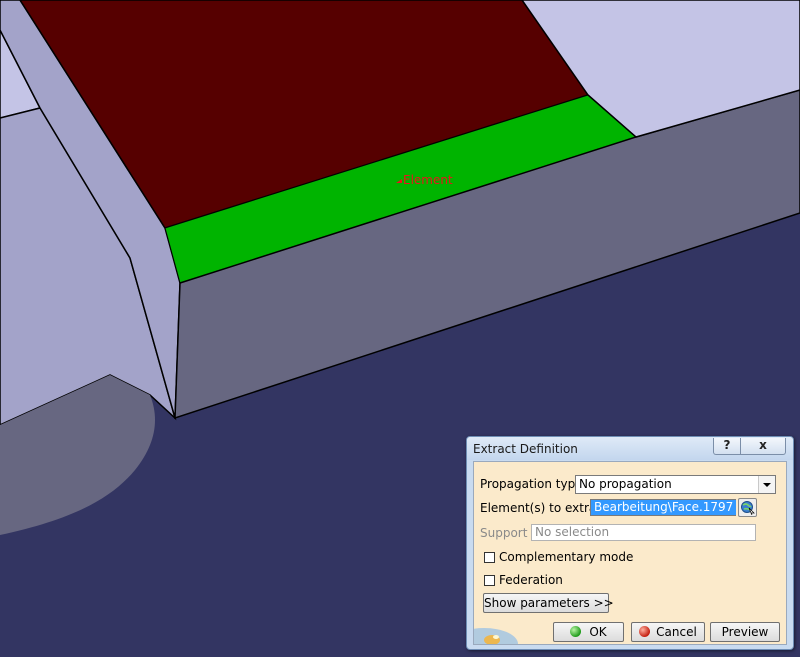 This screenshot has width=800, height=657. What do you see at coordinates (544, 508) in the screenshot?
I see `elements-to-extract-label: Element(s) to extract` at bounding box center [544, 508].